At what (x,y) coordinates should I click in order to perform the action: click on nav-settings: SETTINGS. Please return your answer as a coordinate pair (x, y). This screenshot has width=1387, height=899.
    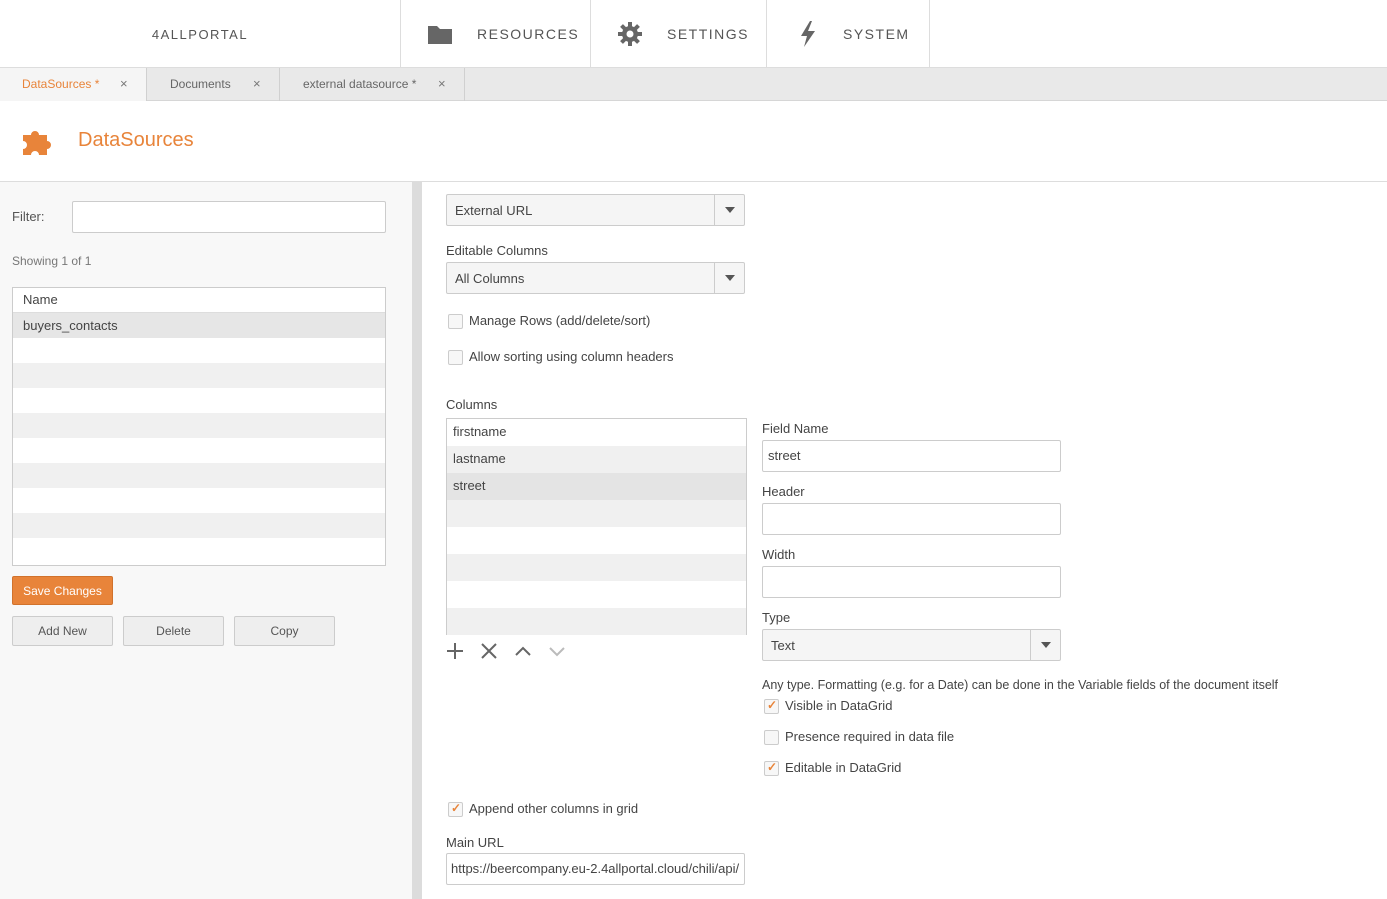
    Looking at the image, I should click on (679, 34).